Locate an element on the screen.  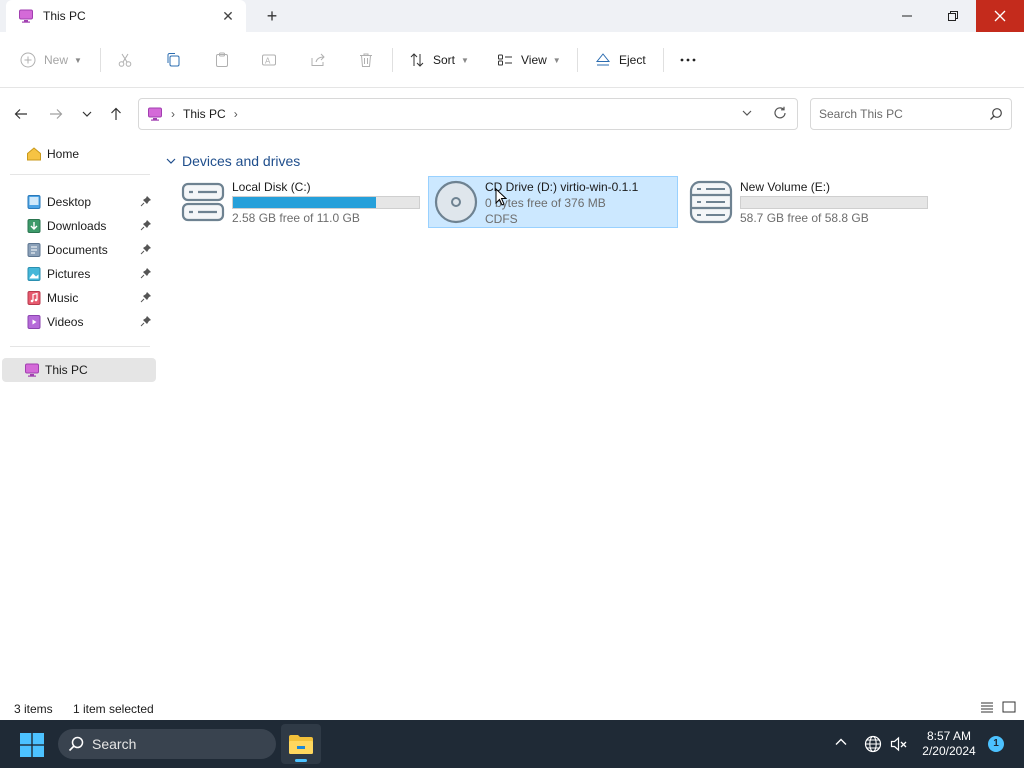
sidebar-item-this-pc: This PC is located at coordinates (79, 370).